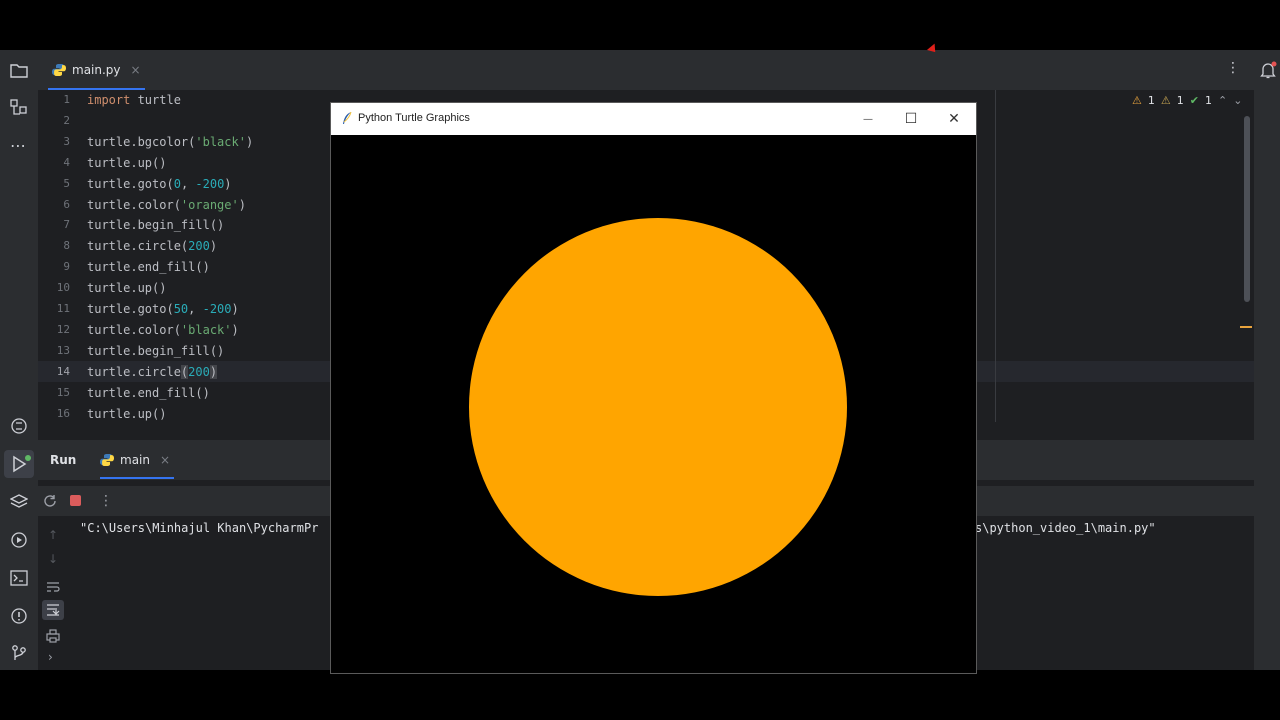 Image resolution: width=1280 pixels, height=720 pixels. Describe the element at coordinates (166, 204) in the screenshot. I see `code-line: turtle.color('orange')` at that location.